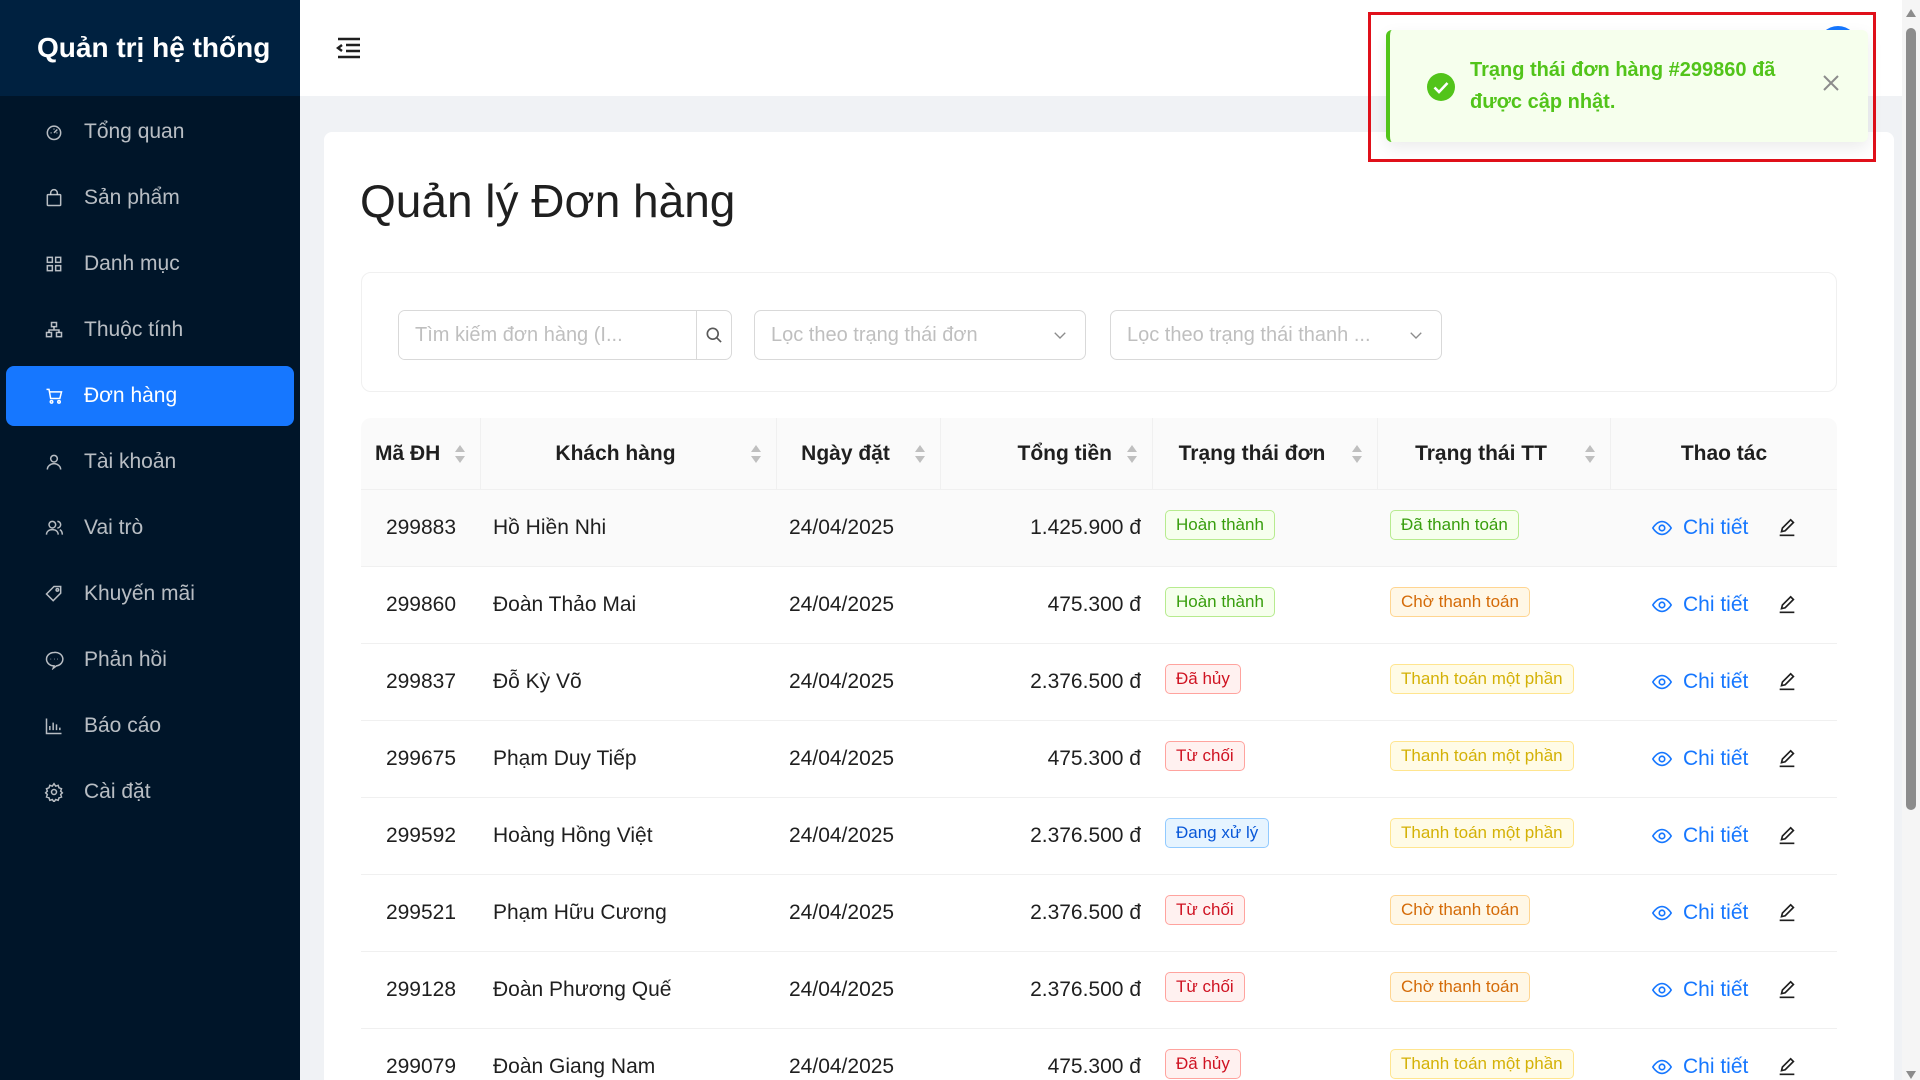 This screenshot has width=1920, height=1080. What do you see at coordinates (421, 1066) in the screenshot?
I see `order-id-cell: 299079` at bounding box center [421, 1066].